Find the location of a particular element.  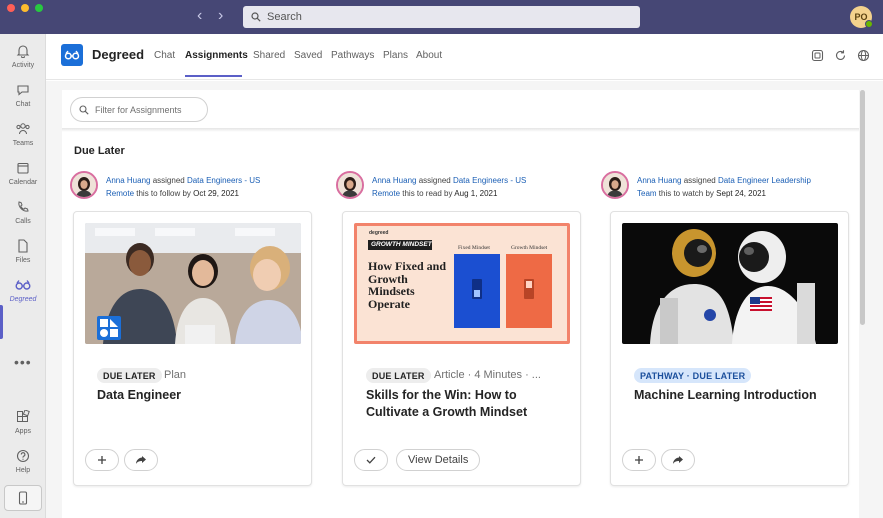

mark-complete-button is located at coordinates (371, 460).